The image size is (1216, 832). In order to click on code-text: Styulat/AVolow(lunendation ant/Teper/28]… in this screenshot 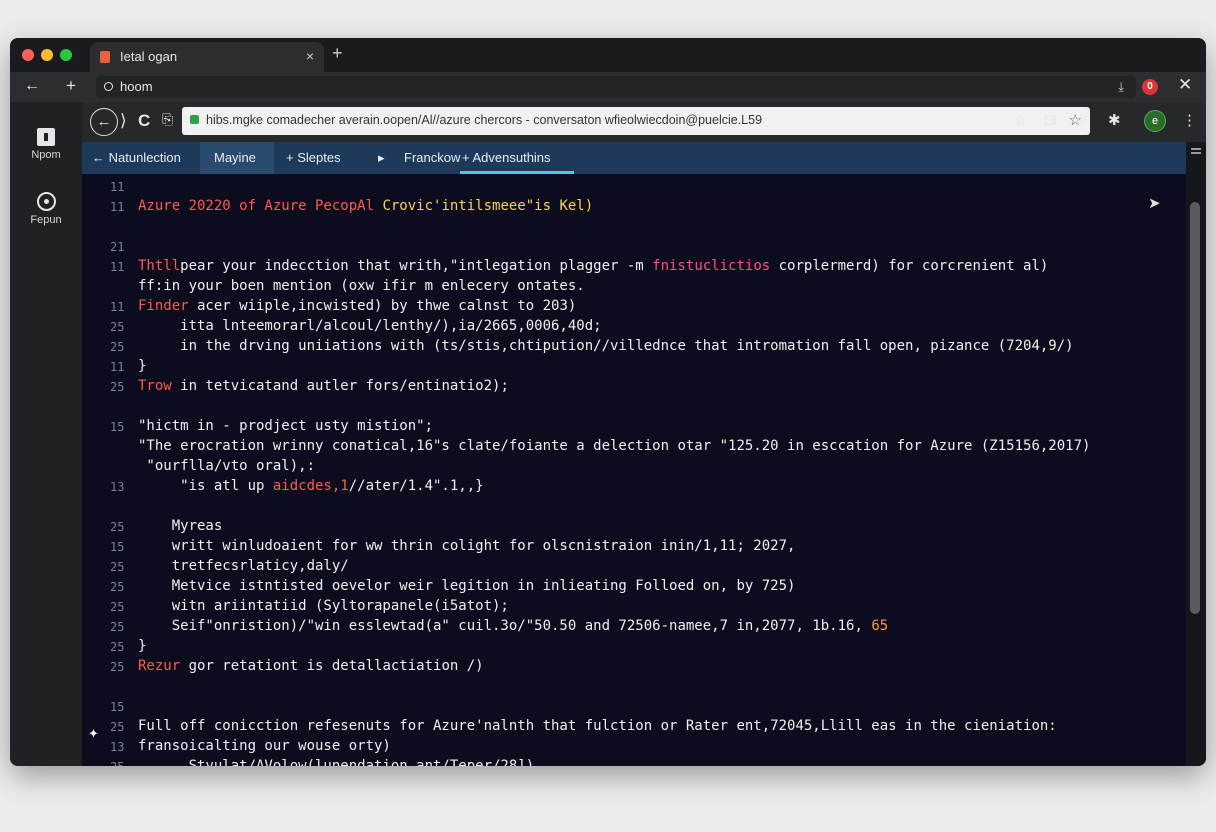, I will do `click(336, 762)`.